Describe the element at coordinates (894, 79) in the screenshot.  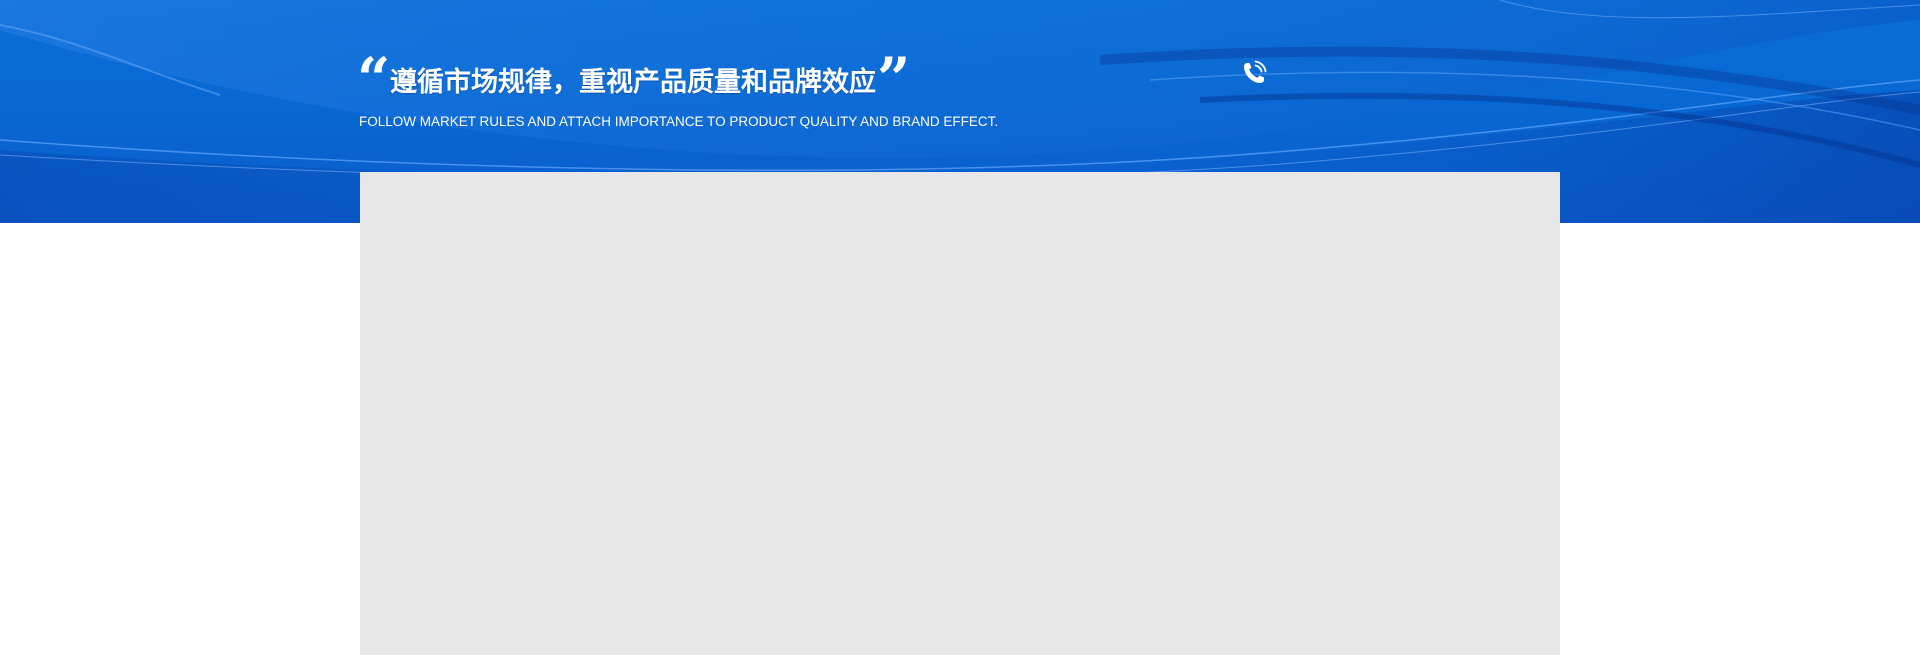
I see `close-quote-mark: ”` at that location.